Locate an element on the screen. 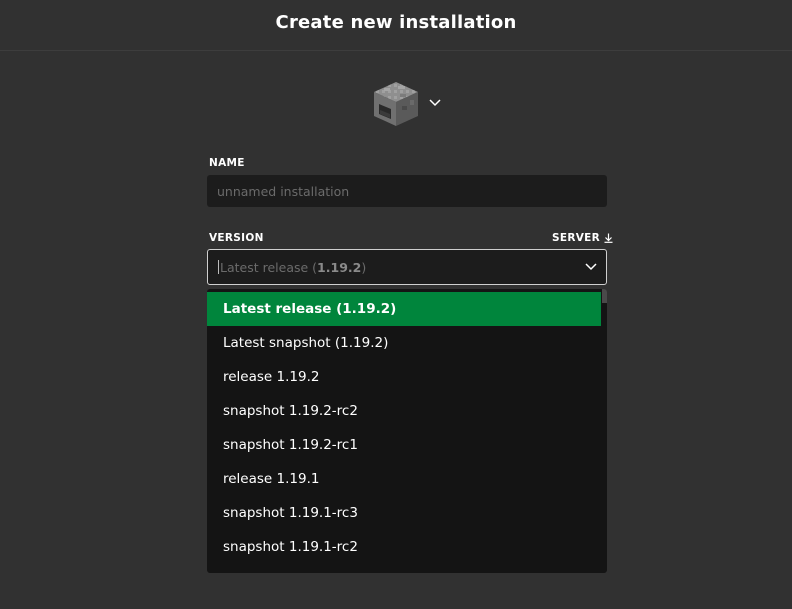  name-input is located at coordinates (407, 191).